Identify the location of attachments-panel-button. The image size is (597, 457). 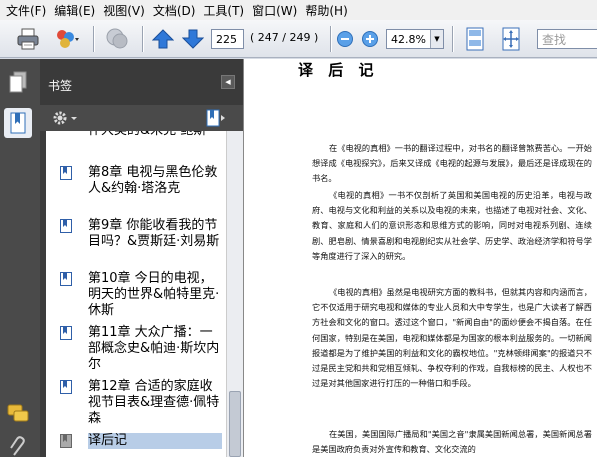
(18, 444).